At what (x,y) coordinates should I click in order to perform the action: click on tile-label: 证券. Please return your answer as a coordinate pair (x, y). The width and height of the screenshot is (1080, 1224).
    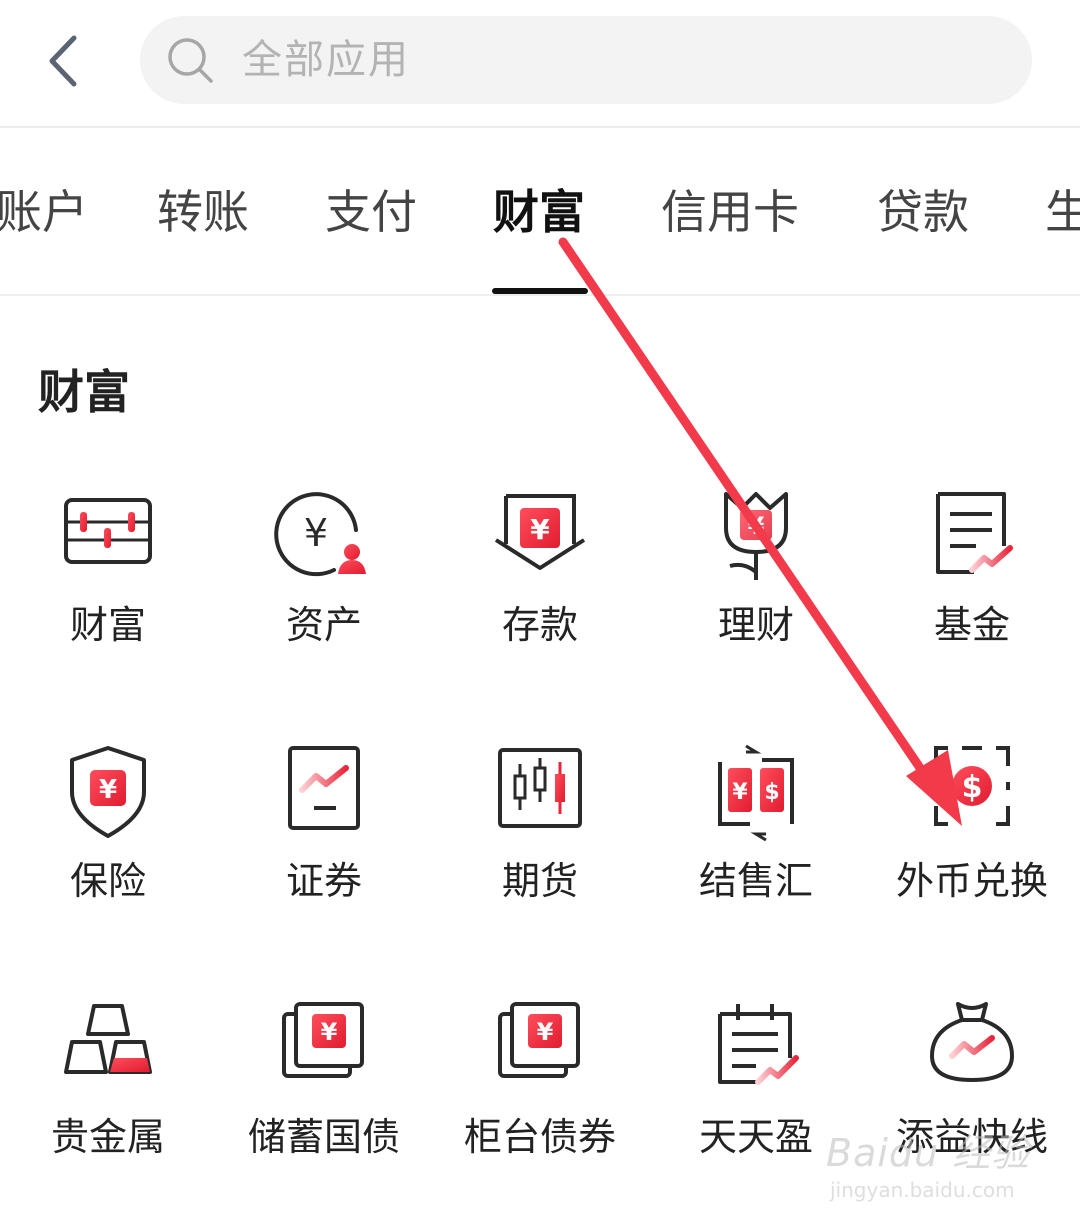
    Looking at the image, I should click on (323, 881).